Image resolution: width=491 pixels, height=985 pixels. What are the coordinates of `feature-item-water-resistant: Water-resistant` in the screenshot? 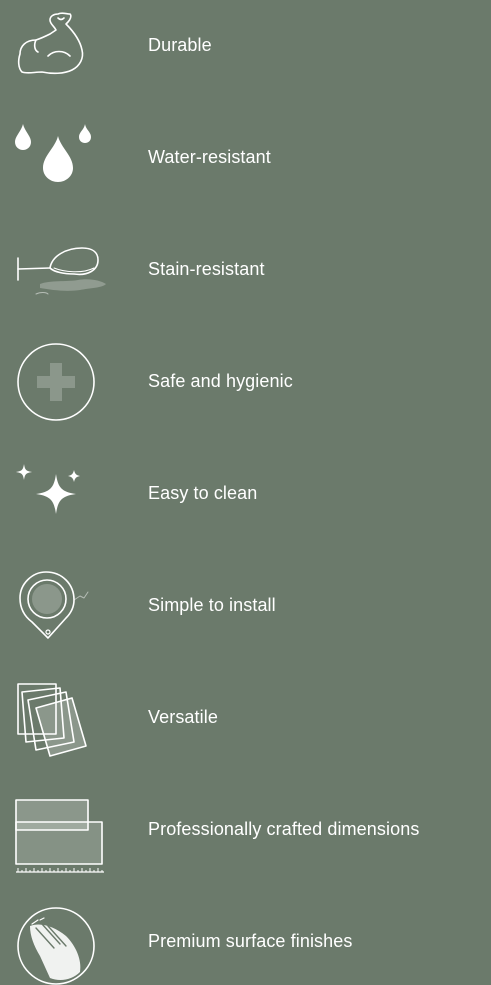 It's located at (245, 157).